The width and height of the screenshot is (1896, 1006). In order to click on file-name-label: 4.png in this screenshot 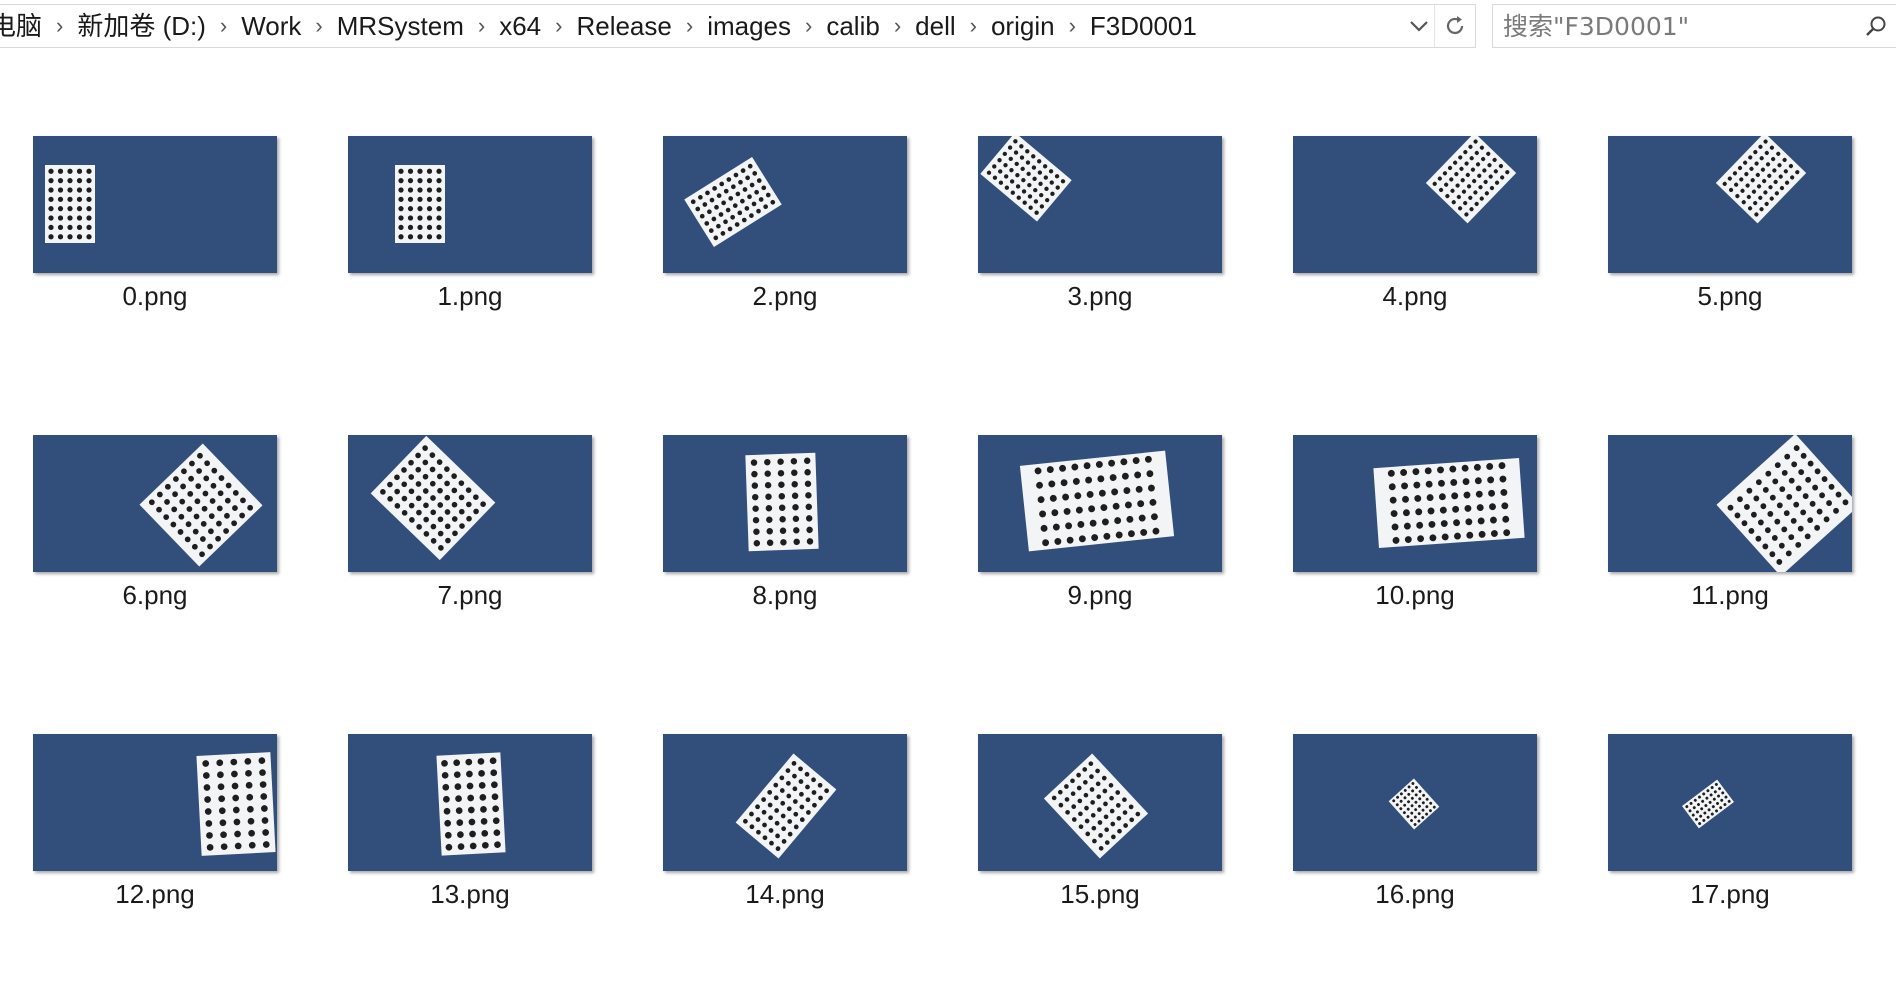, I will do `click(1415, 296)`.